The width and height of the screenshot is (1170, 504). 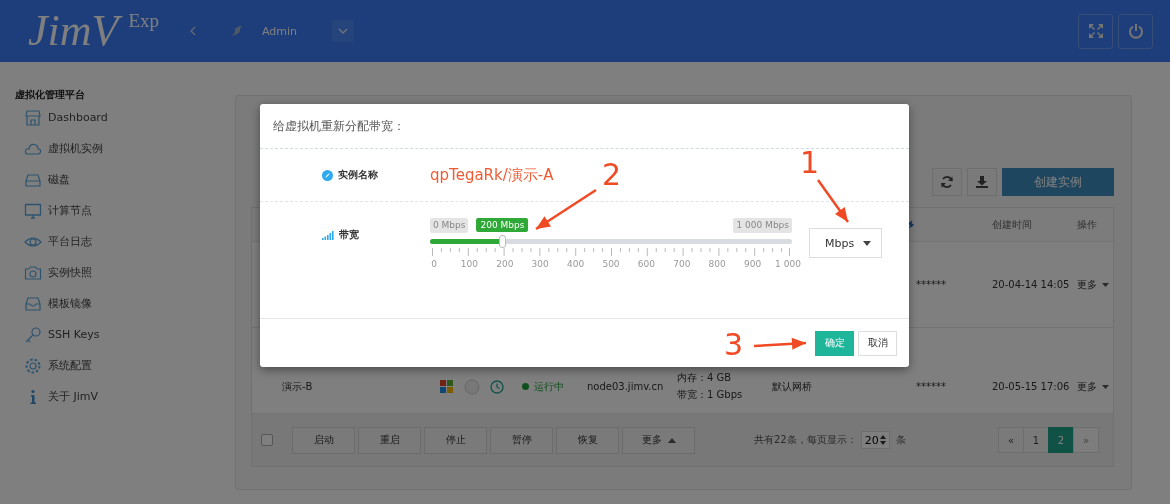 What do you see at coordinates (117, 396) in the screenshot?
I see `sidebar-item: 关于 JimV` at bounding box center [117, 396].